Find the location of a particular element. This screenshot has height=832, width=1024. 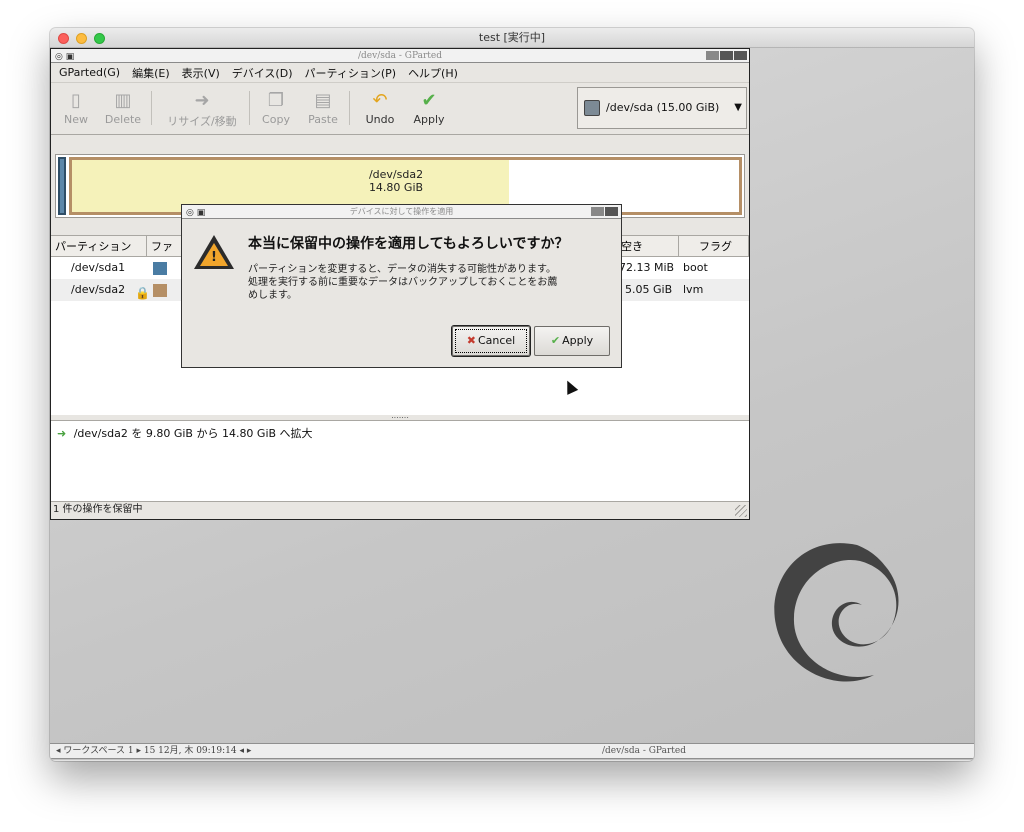

col-partition: パーティション is located at coordinates (99, 246).